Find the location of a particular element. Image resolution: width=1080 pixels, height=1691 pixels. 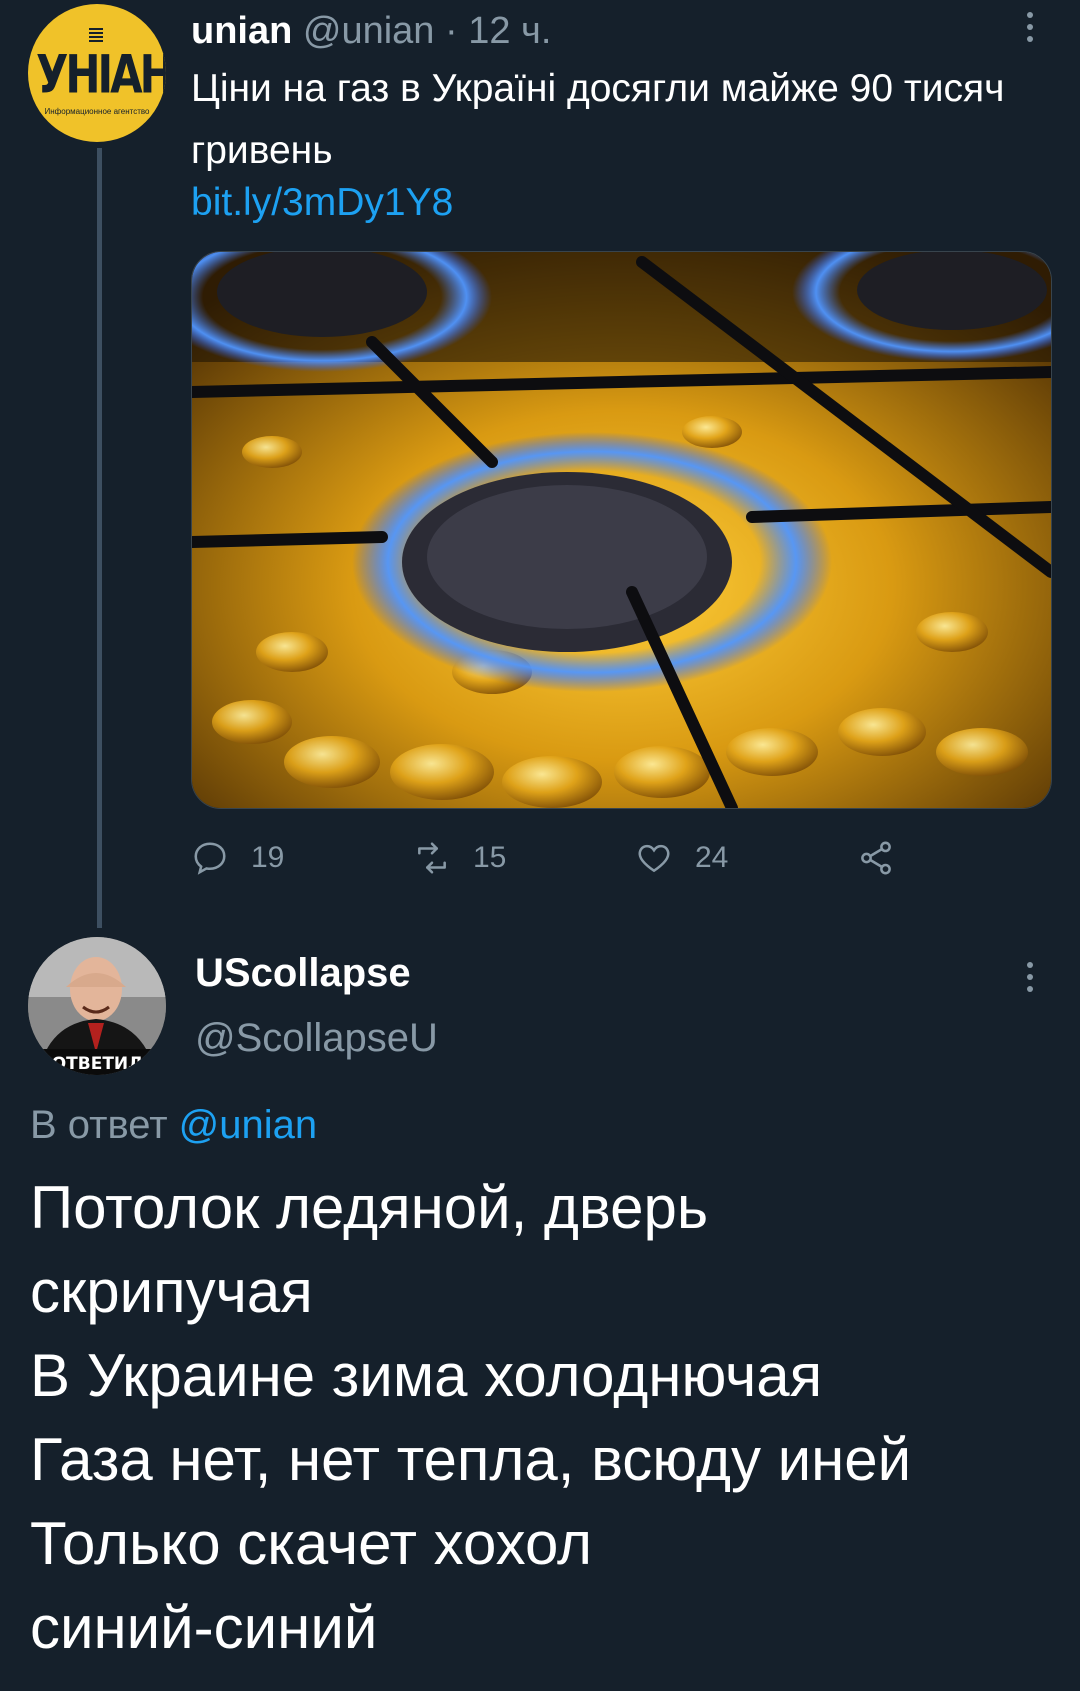

share-icon is located at coordinates (876, 858).